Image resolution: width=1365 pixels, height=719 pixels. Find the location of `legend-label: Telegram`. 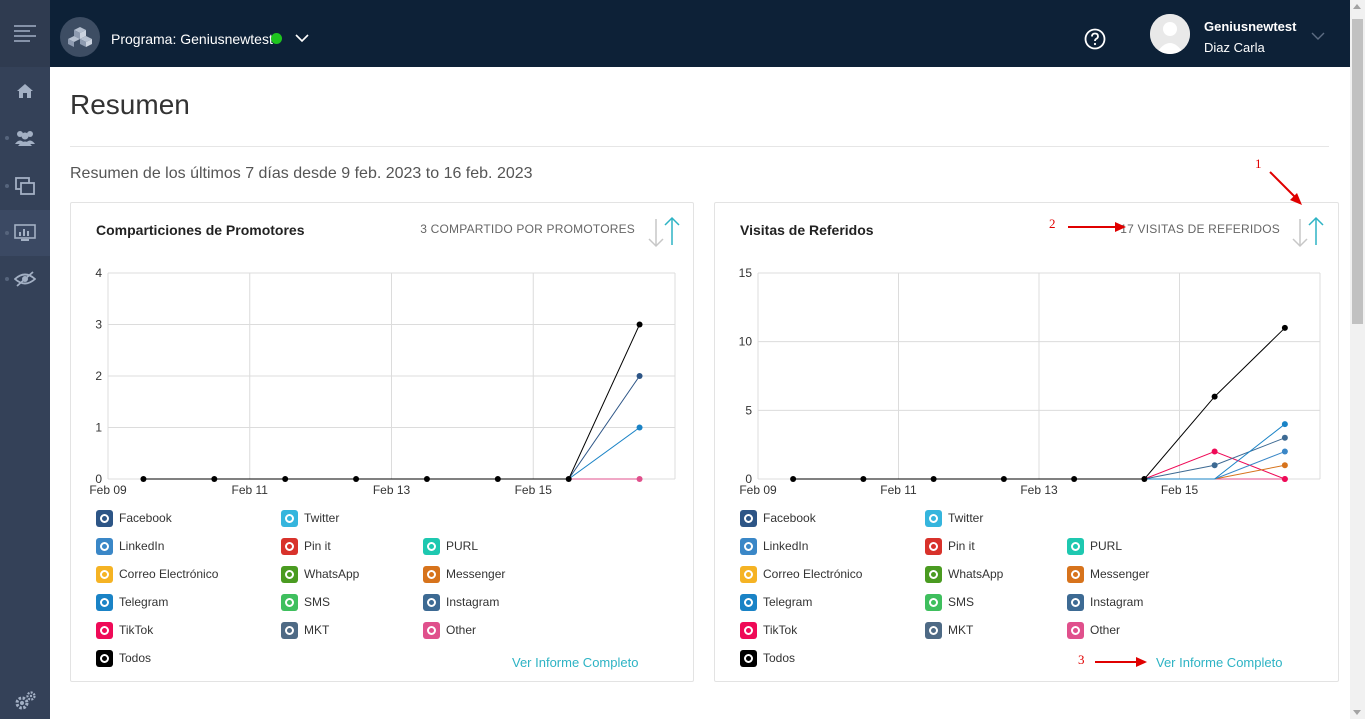

legend-label: Telegram is located at coordinates (788, 602).